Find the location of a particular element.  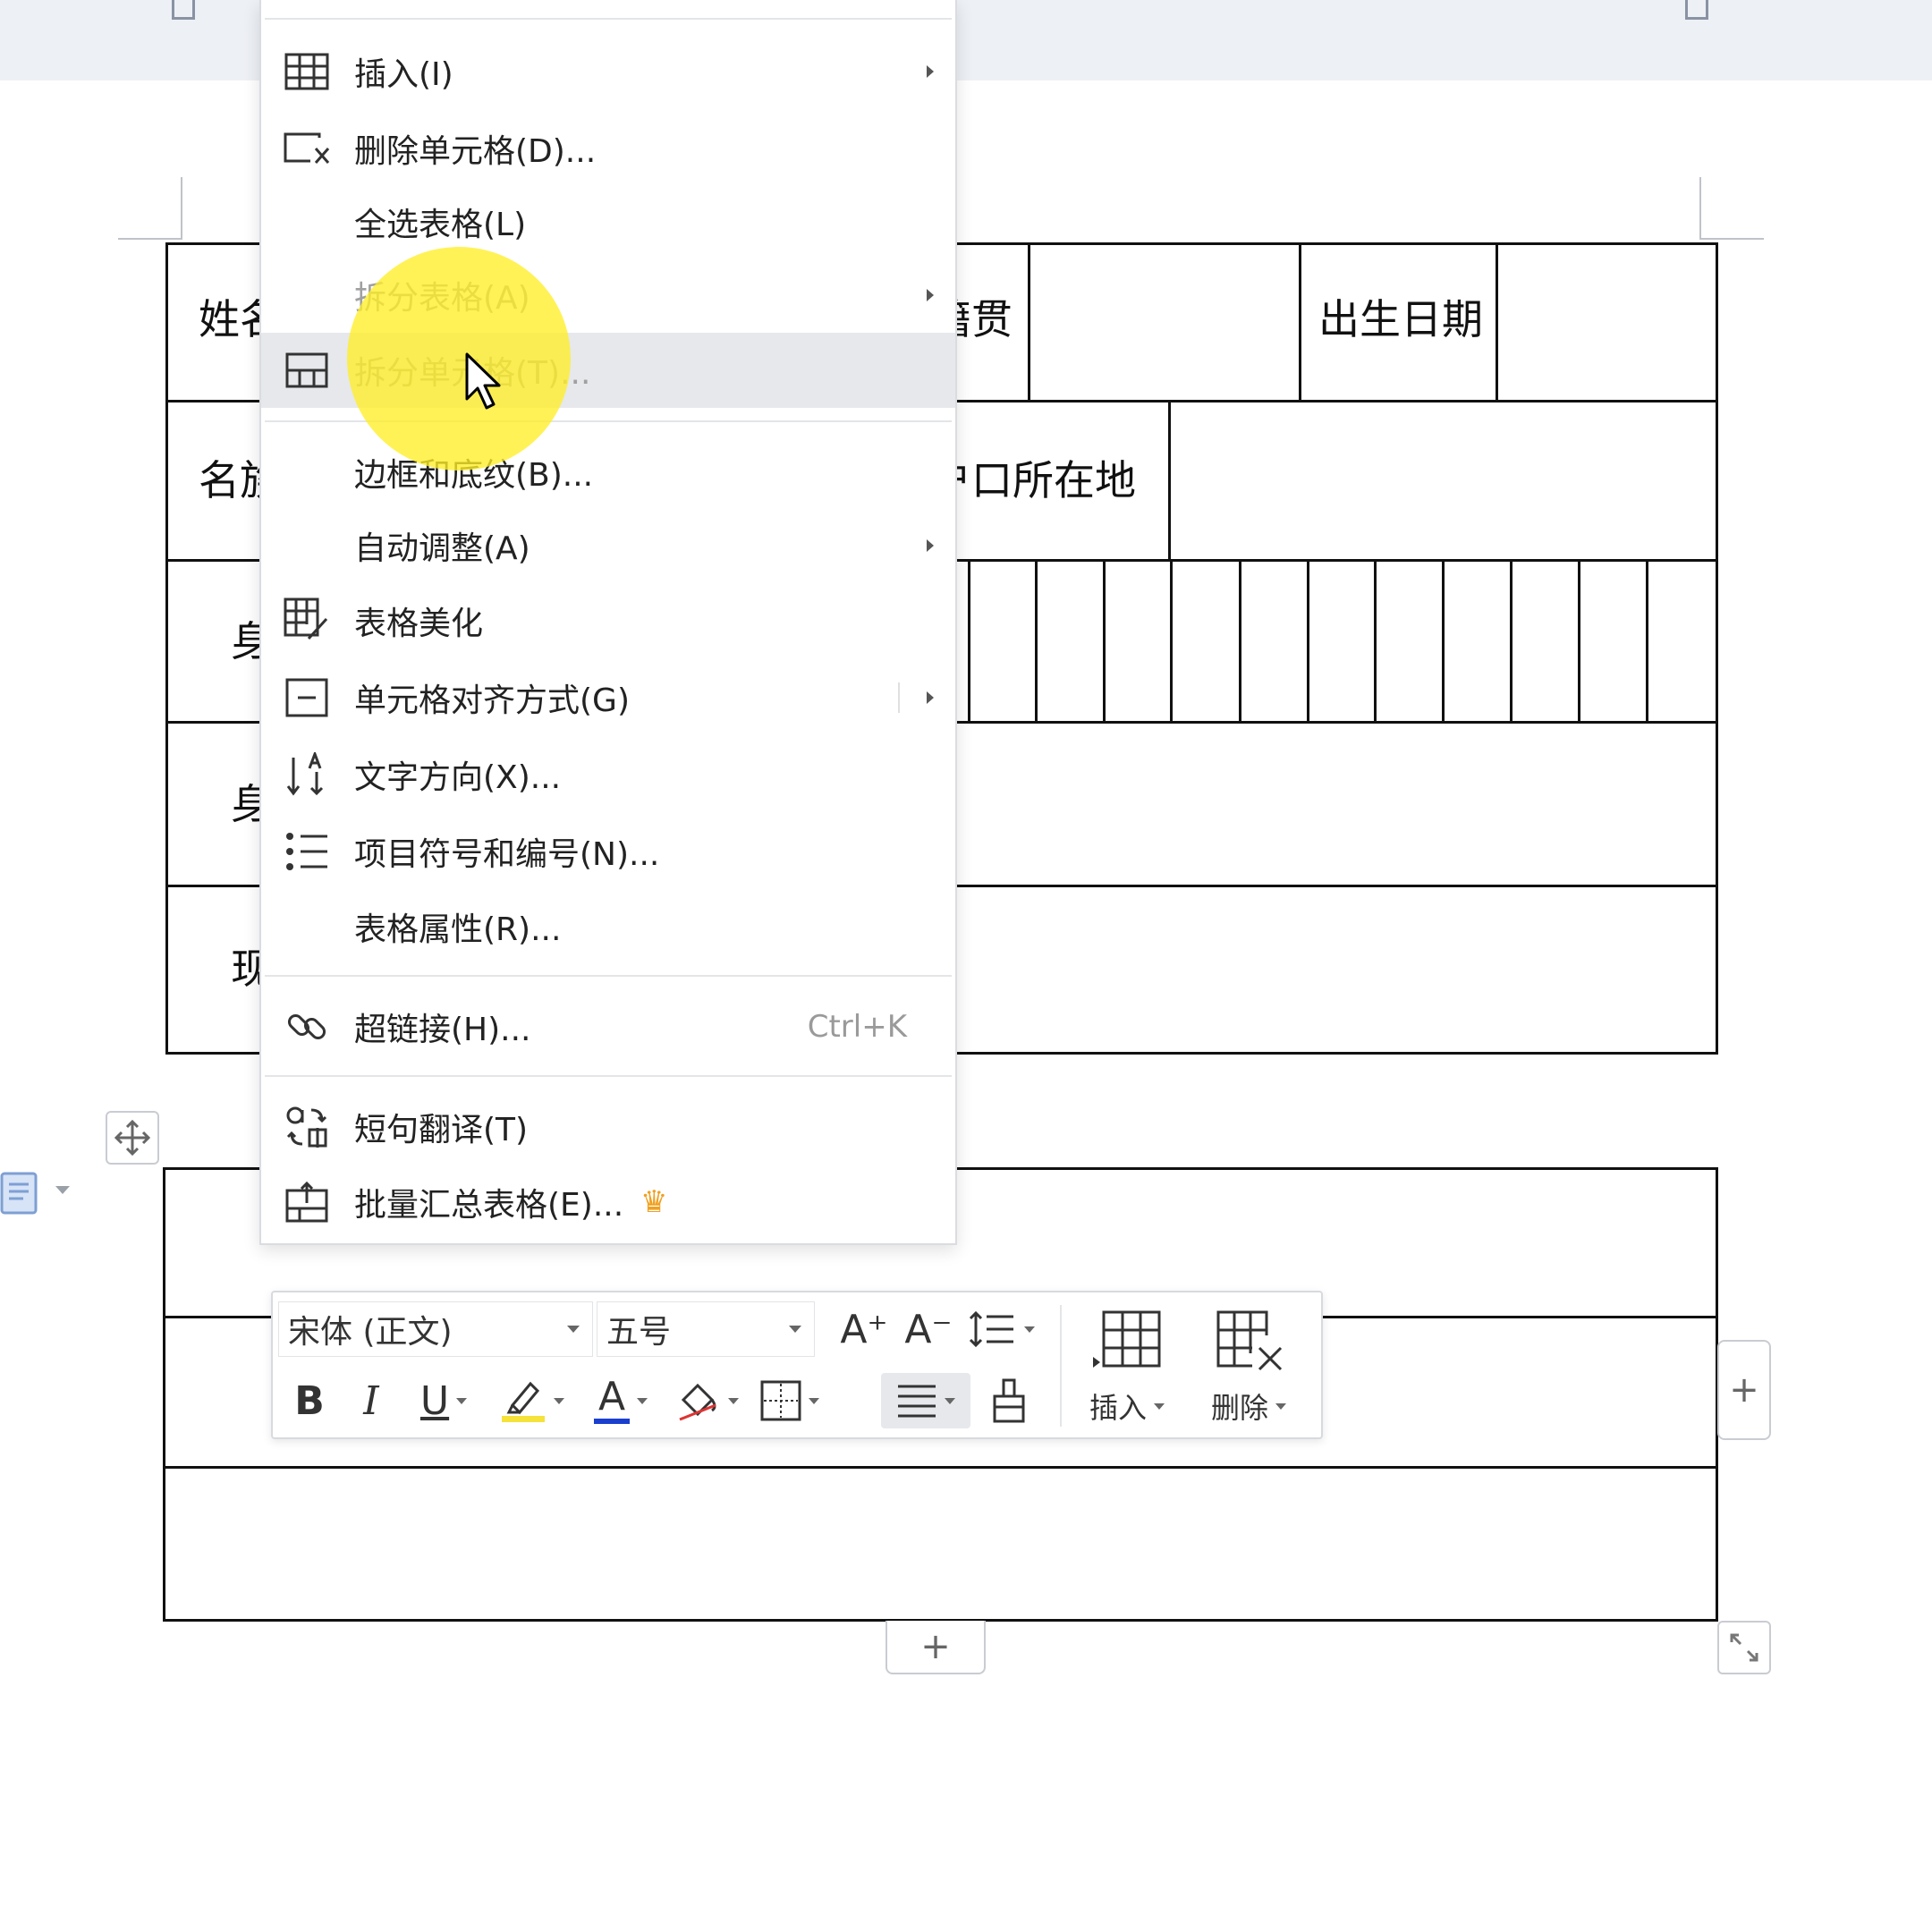

font-name-select: 宋体 (正文) is located at coordinates (435, 1329).